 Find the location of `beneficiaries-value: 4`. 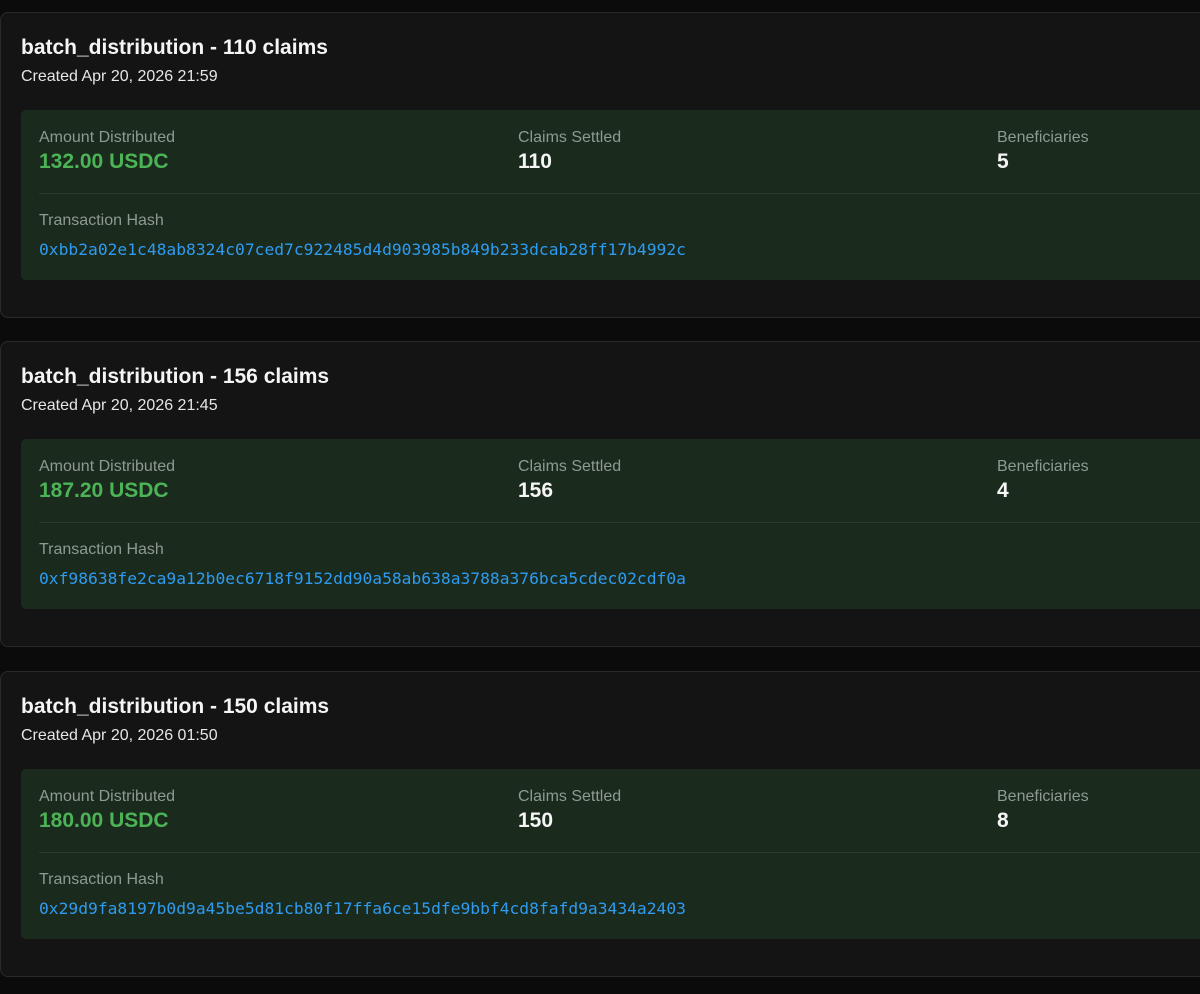

beneficiaries-value: 4 is located at coordinates (1003, 490).